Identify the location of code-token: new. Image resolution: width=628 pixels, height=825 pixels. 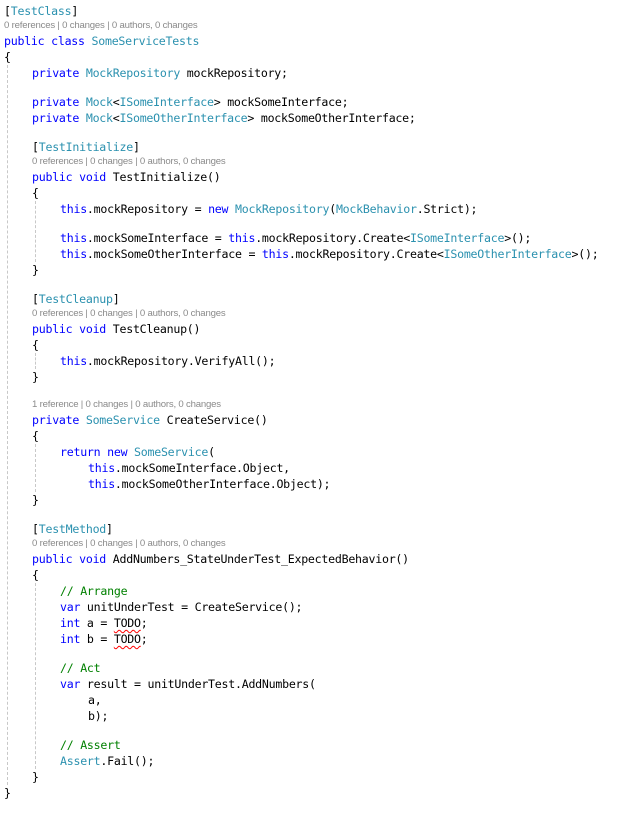
(221, 209).